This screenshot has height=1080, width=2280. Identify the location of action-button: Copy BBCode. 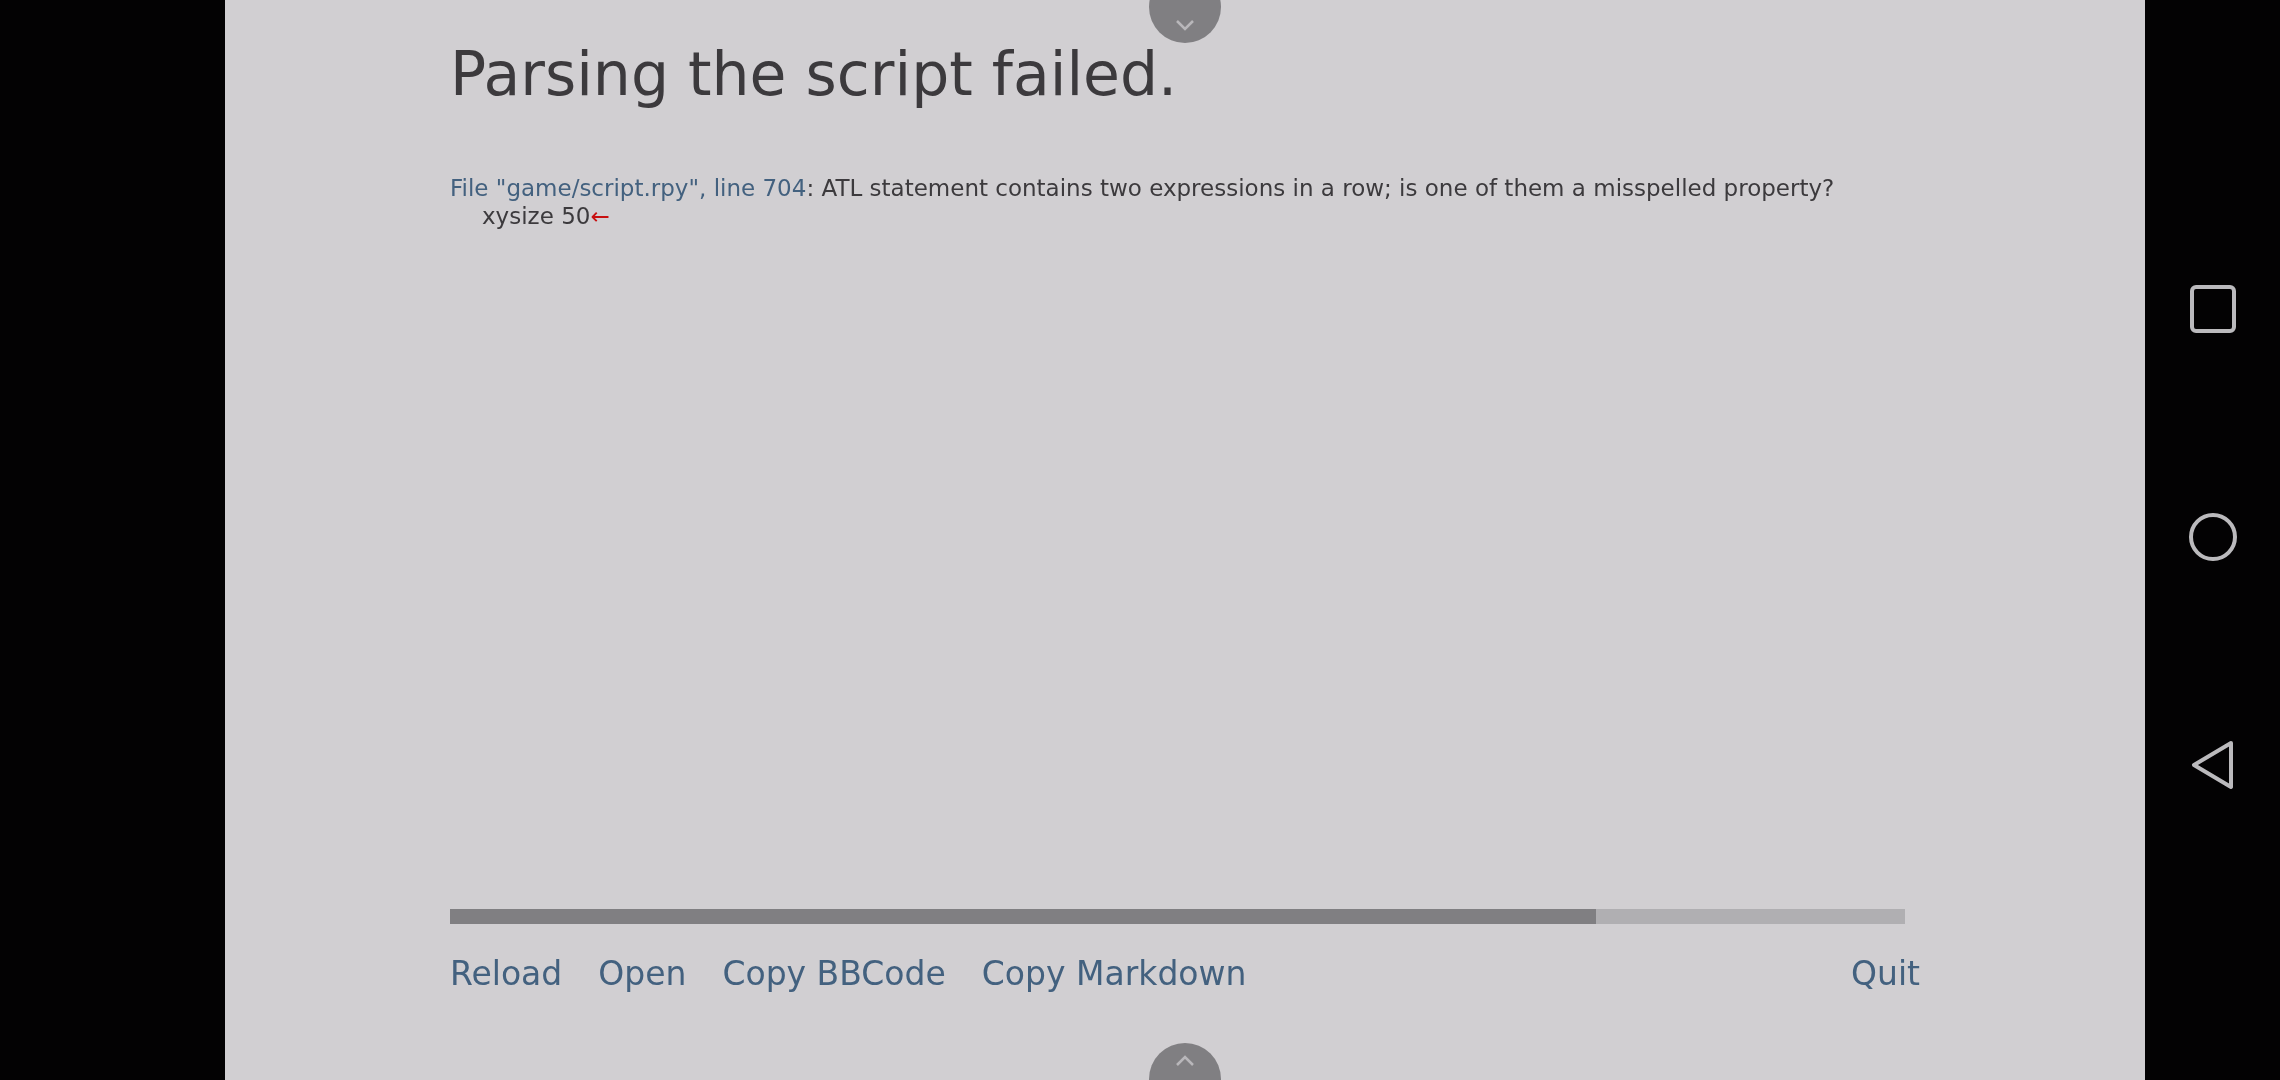
(834, 973).